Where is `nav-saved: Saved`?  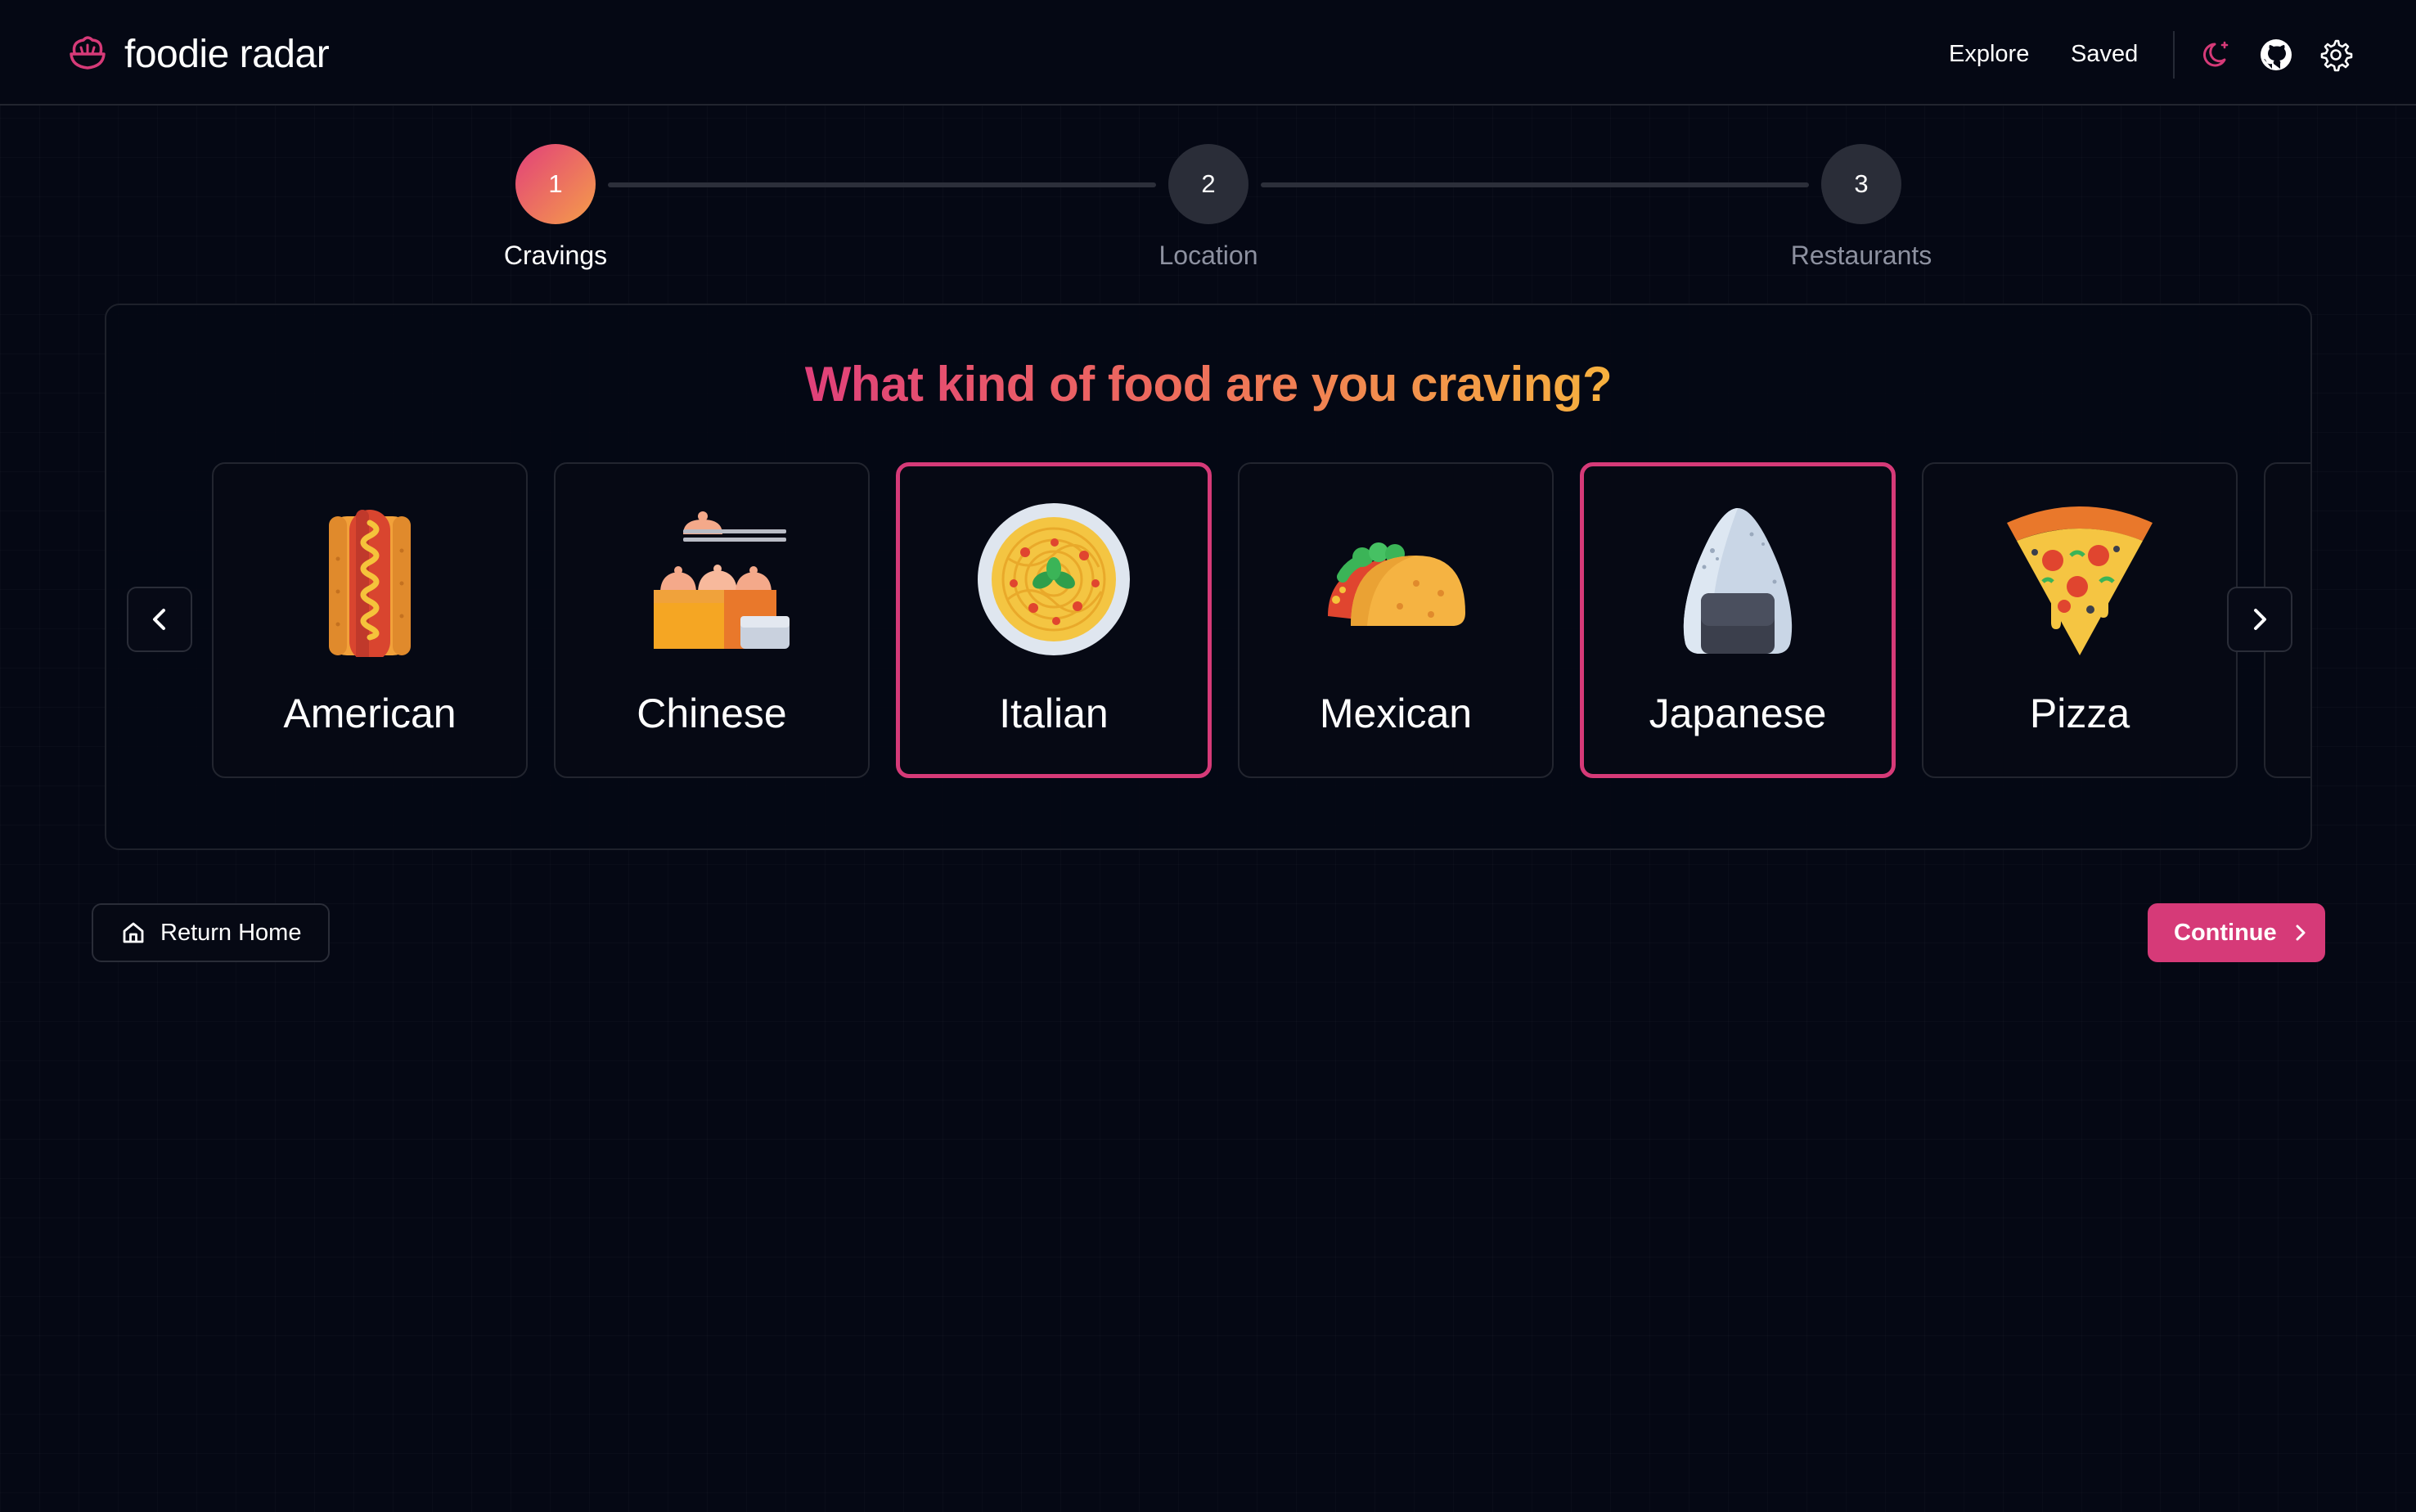
nav-saved: Saved is located at coordinates (2104, 54).